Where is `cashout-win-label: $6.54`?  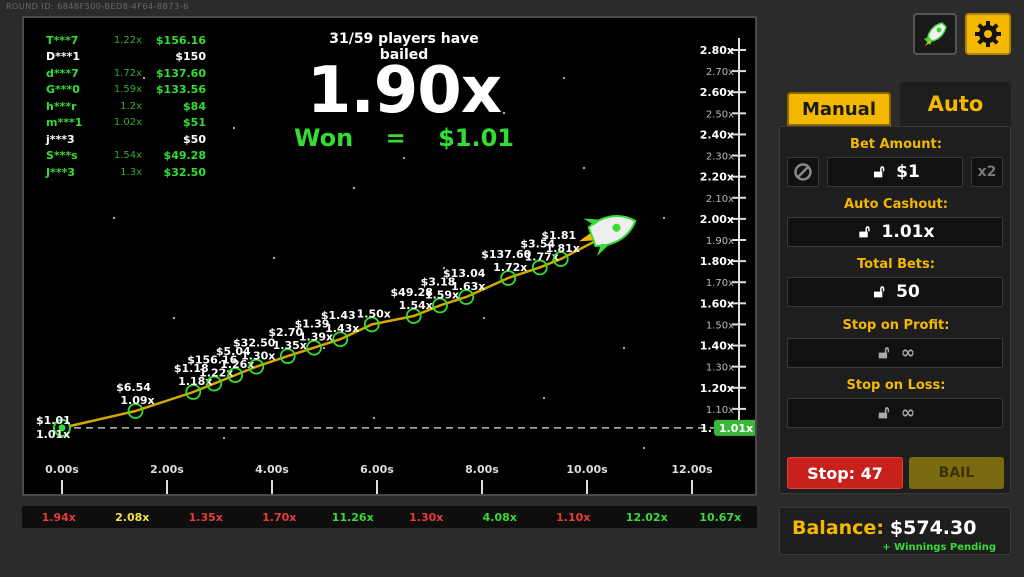 cashout-win-label: $6.54 is located at coordinates (133, 387).